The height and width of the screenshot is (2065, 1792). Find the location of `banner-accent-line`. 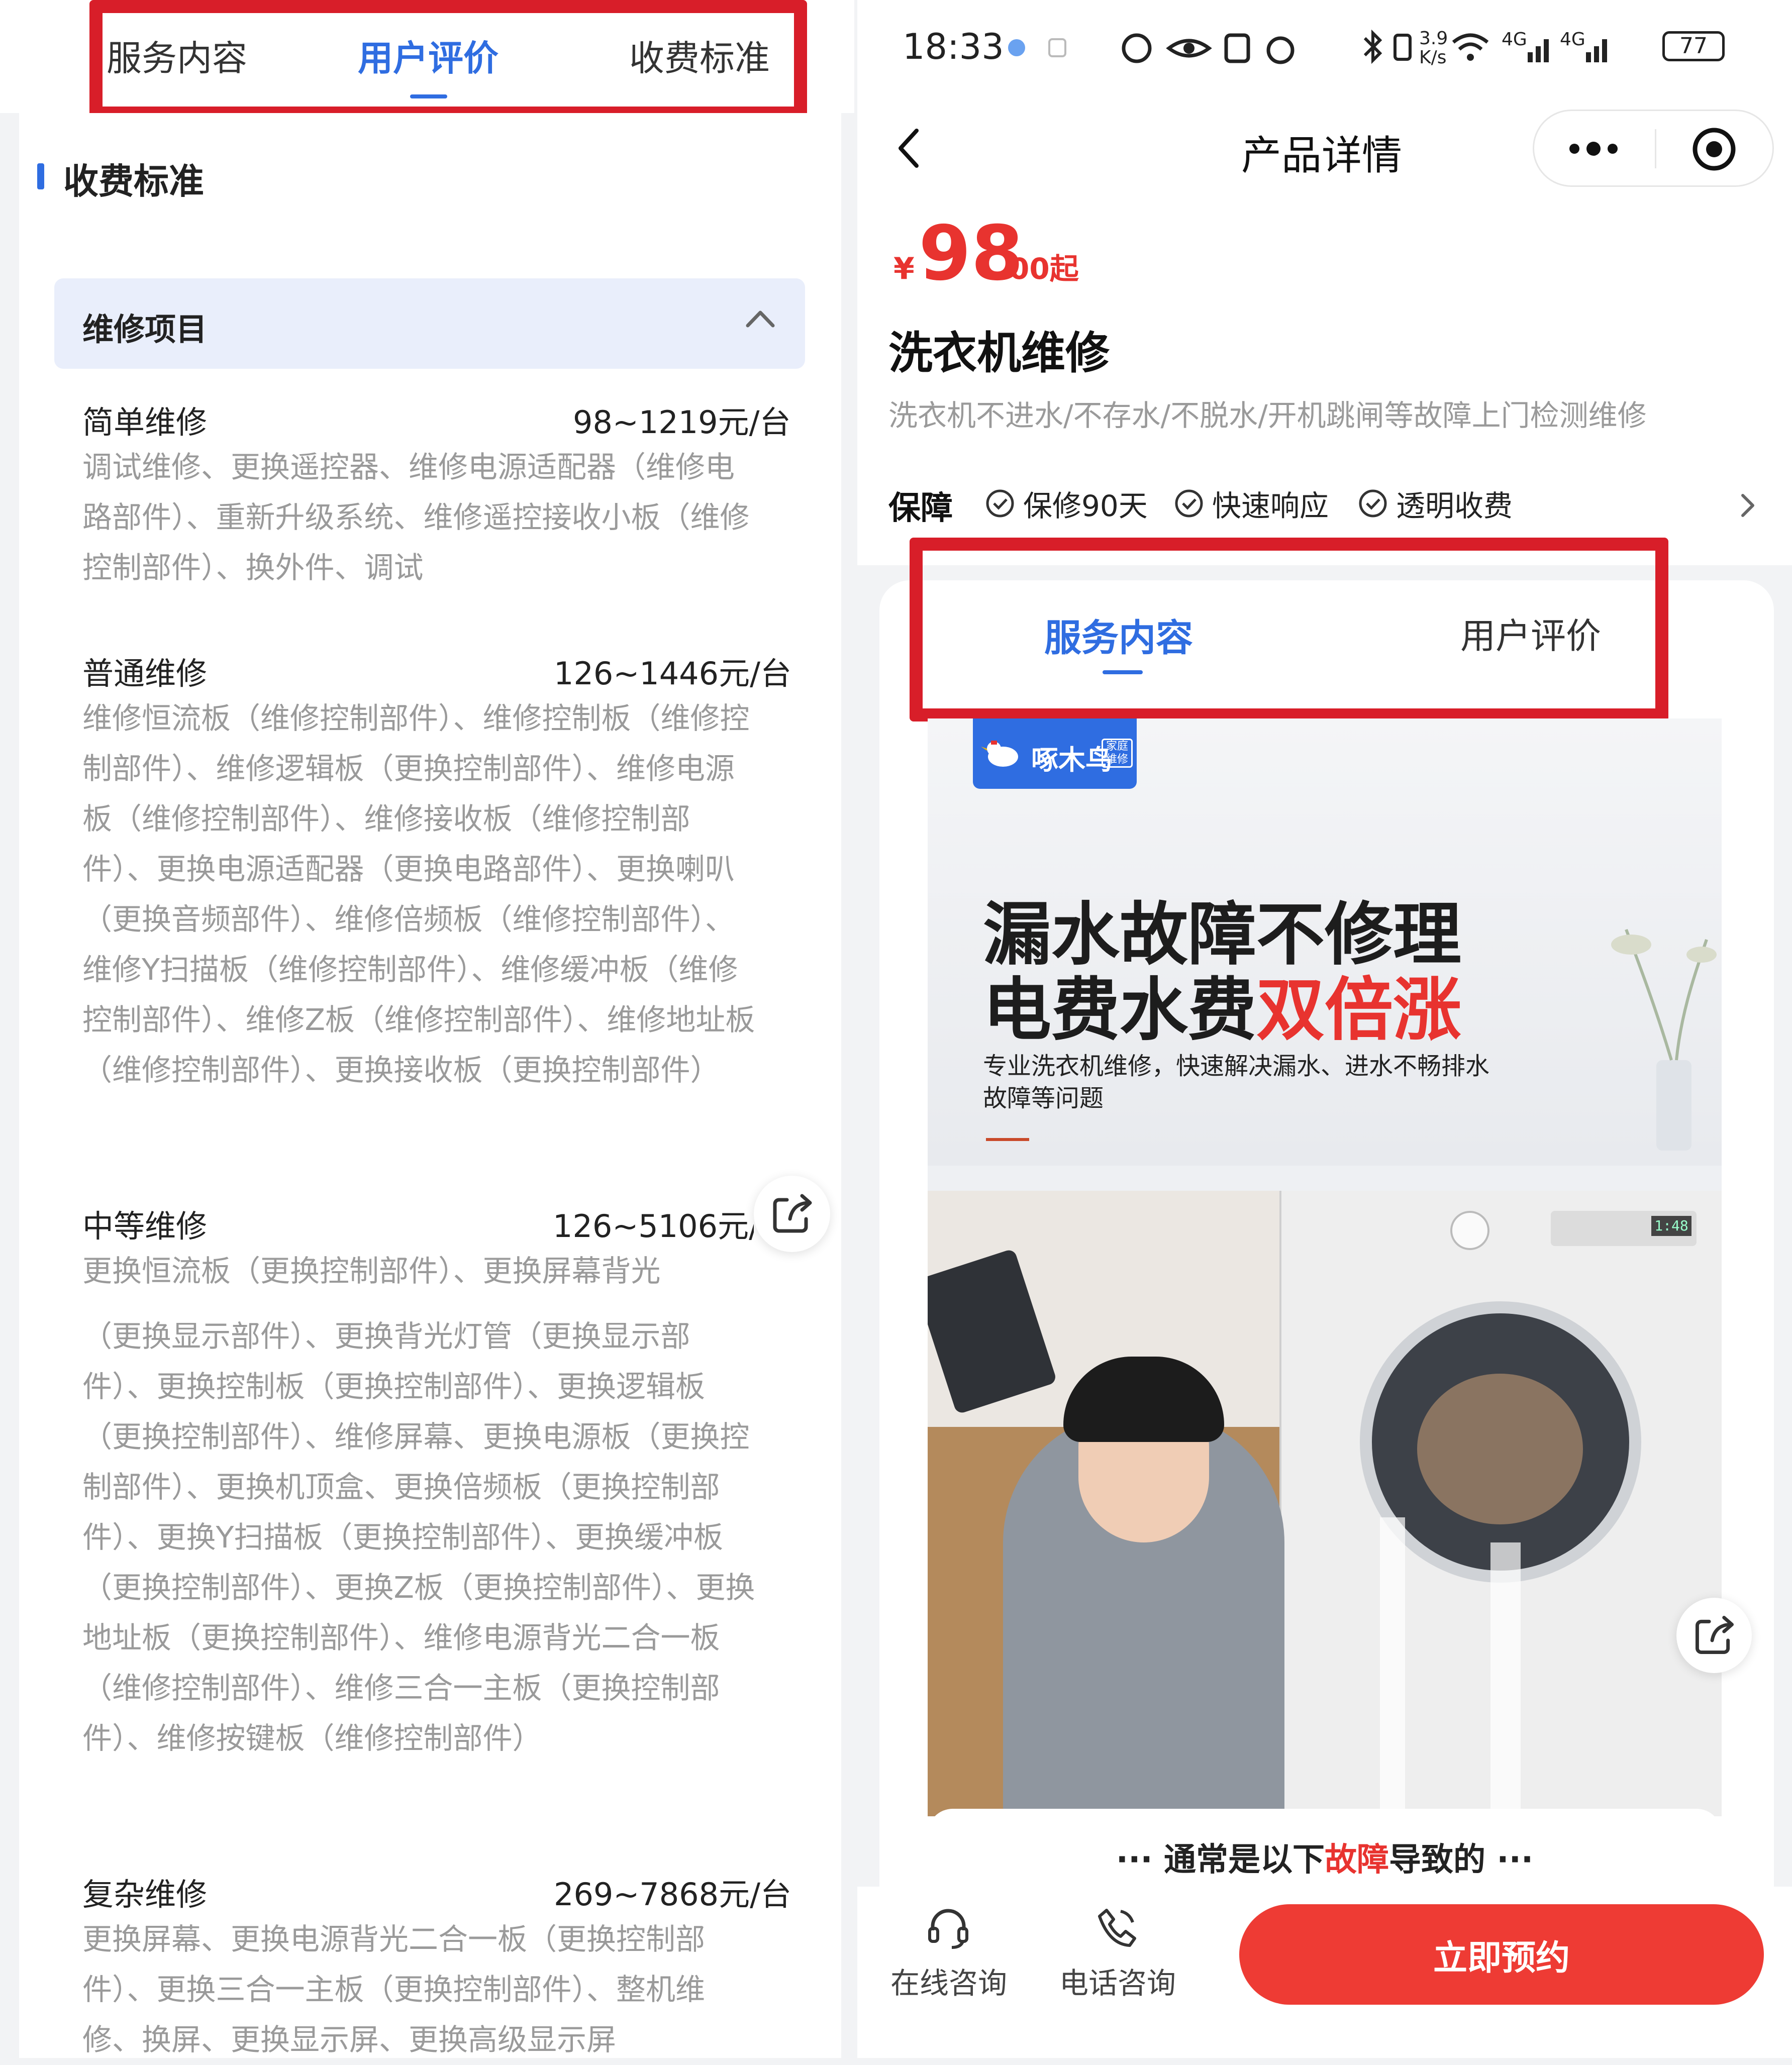

banner-accent-line is located at coordinates (1007, 1139).